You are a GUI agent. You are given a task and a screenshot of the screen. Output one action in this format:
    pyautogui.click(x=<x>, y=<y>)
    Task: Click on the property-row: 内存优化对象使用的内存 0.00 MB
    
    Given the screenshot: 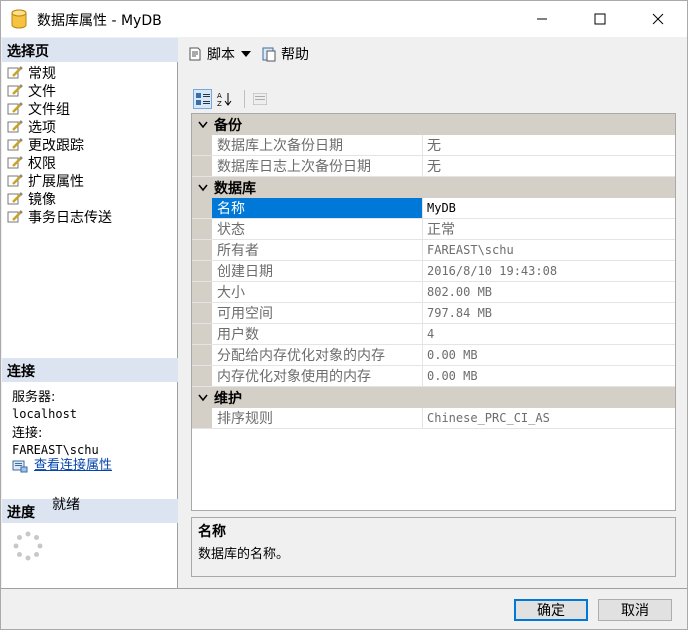 What is the action you would take?
    pyautogui.click(x=433, y=376)
    